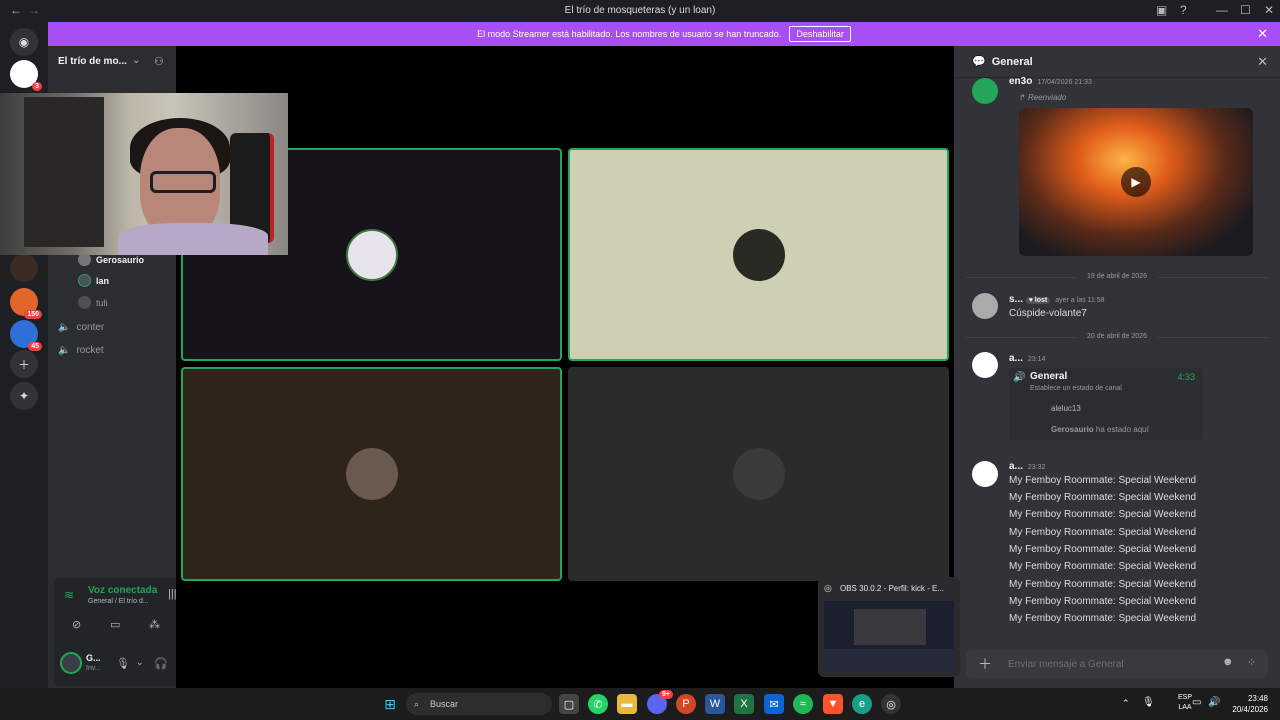  Describe the element at coordinates (37, 86) in the screenshot. I see `mention-badge: 3` at that location.